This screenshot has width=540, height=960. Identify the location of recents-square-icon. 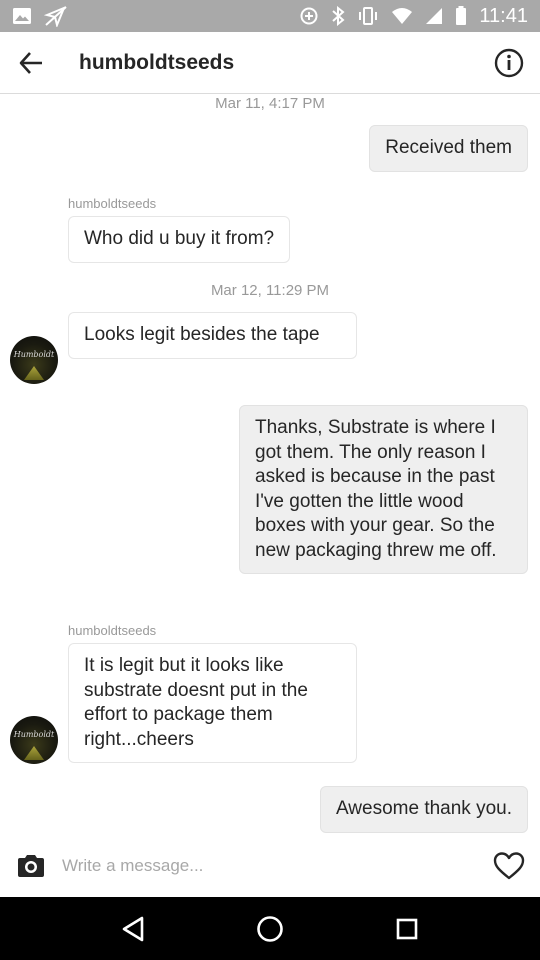
(407, 928).